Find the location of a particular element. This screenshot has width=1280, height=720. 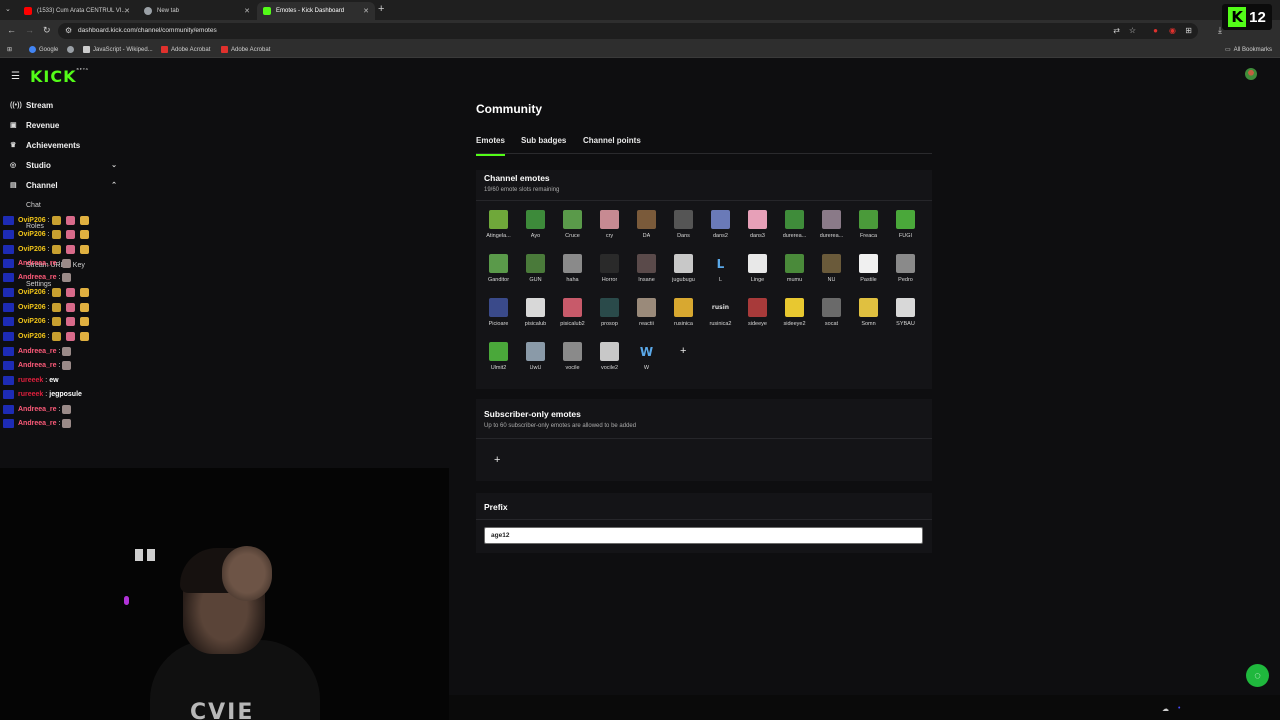

new-tab-button: + is located at coordinates (381, 9).